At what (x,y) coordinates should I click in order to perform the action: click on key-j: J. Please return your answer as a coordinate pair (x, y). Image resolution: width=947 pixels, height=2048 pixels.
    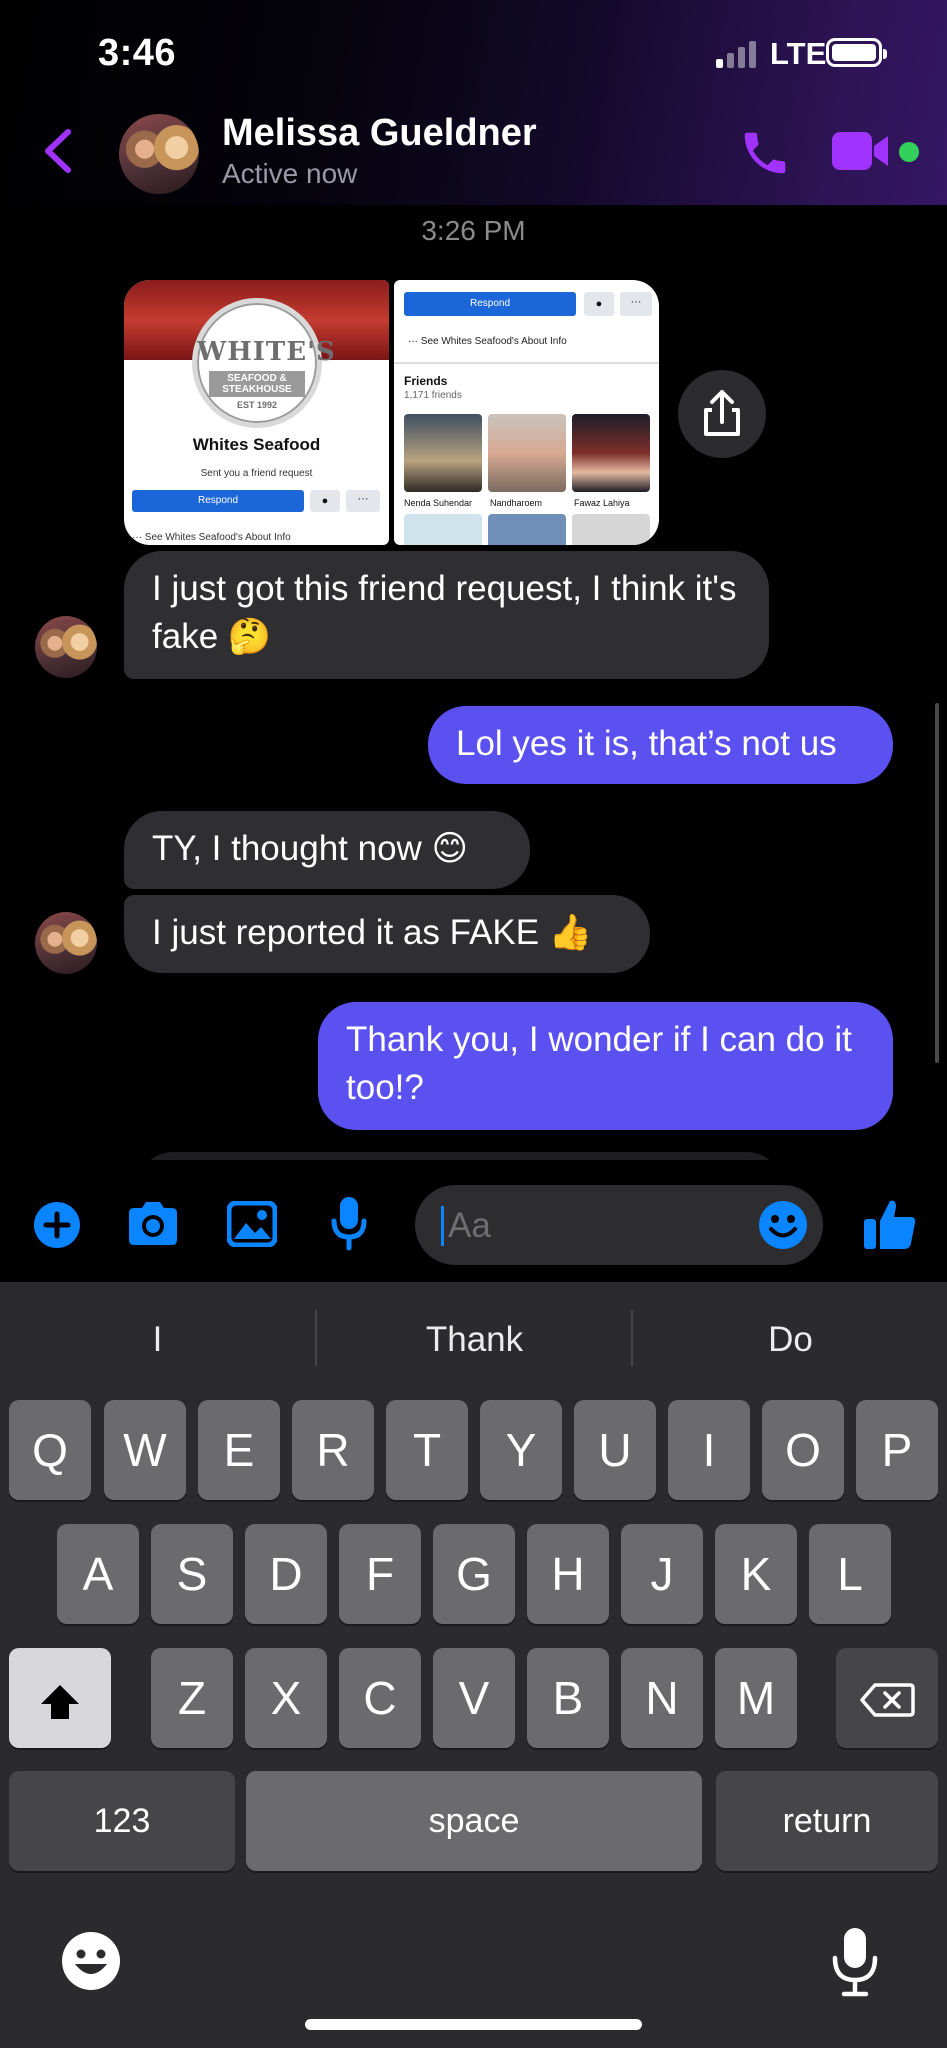
    Looking at the image, I should click on (662, 1574).